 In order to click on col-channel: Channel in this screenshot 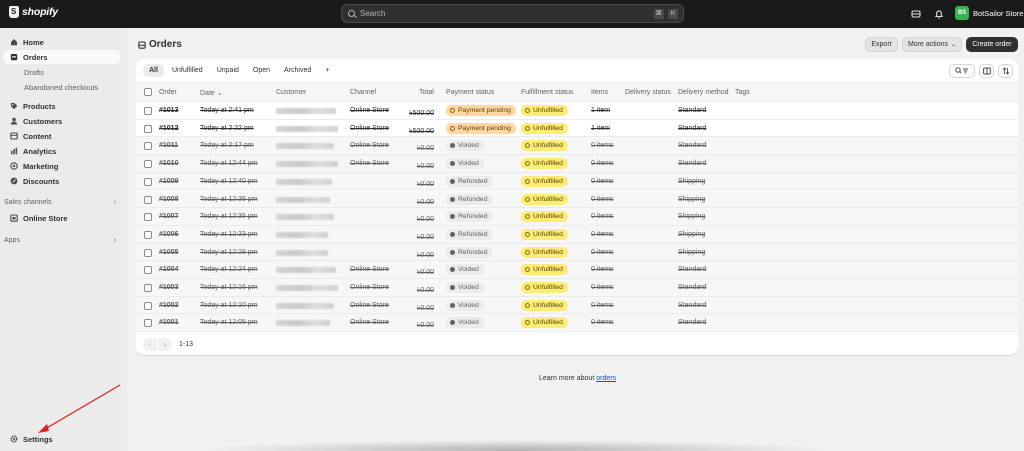, I will do `click(363, 92)`.